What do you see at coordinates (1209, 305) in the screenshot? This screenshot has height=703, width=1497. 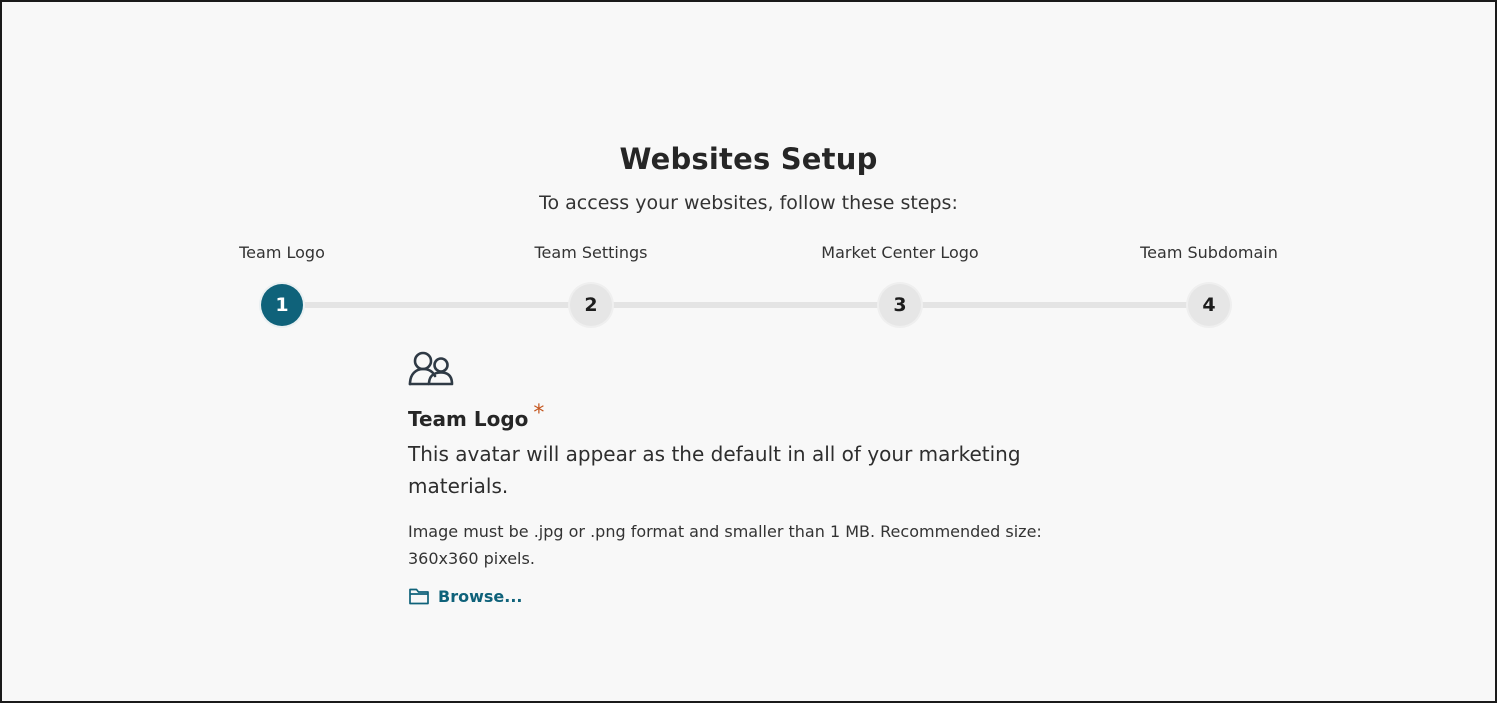 I see `step-4-circle: 4` at bounding box center [1209, 305].